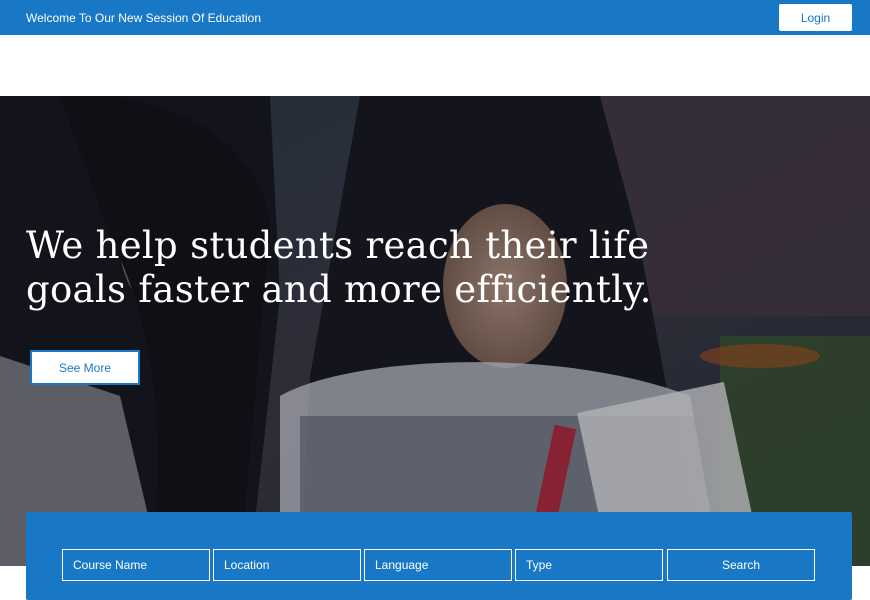 Image resolution: width=870 pixels, height=600 pixels. I want to click on language-field: Language, so click(438, 565).